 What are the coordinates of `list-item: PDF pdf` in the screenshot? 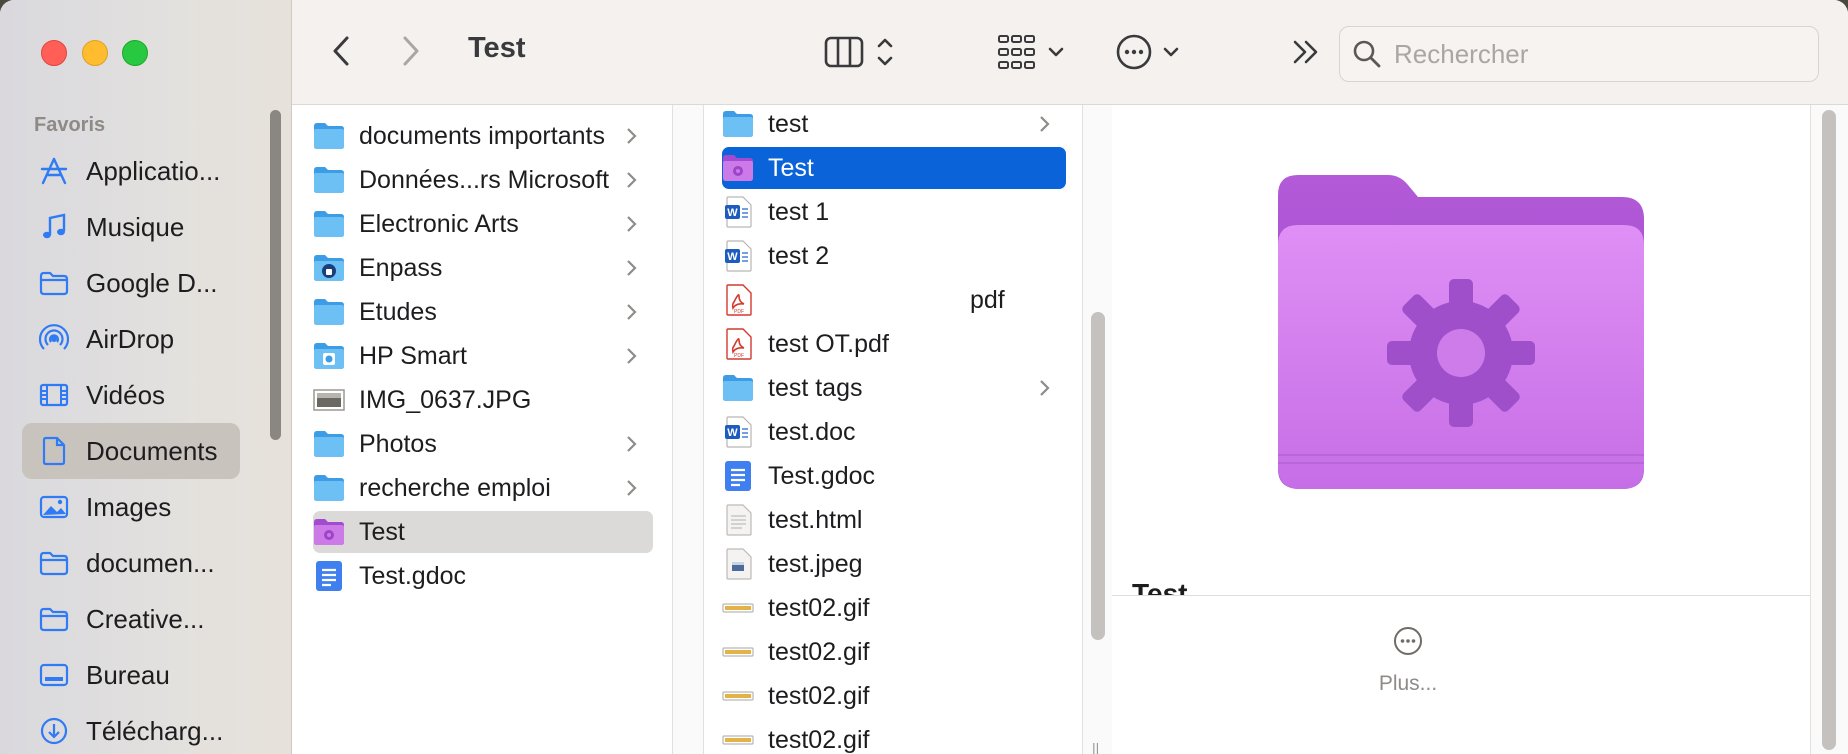 It's located at (894, 300).